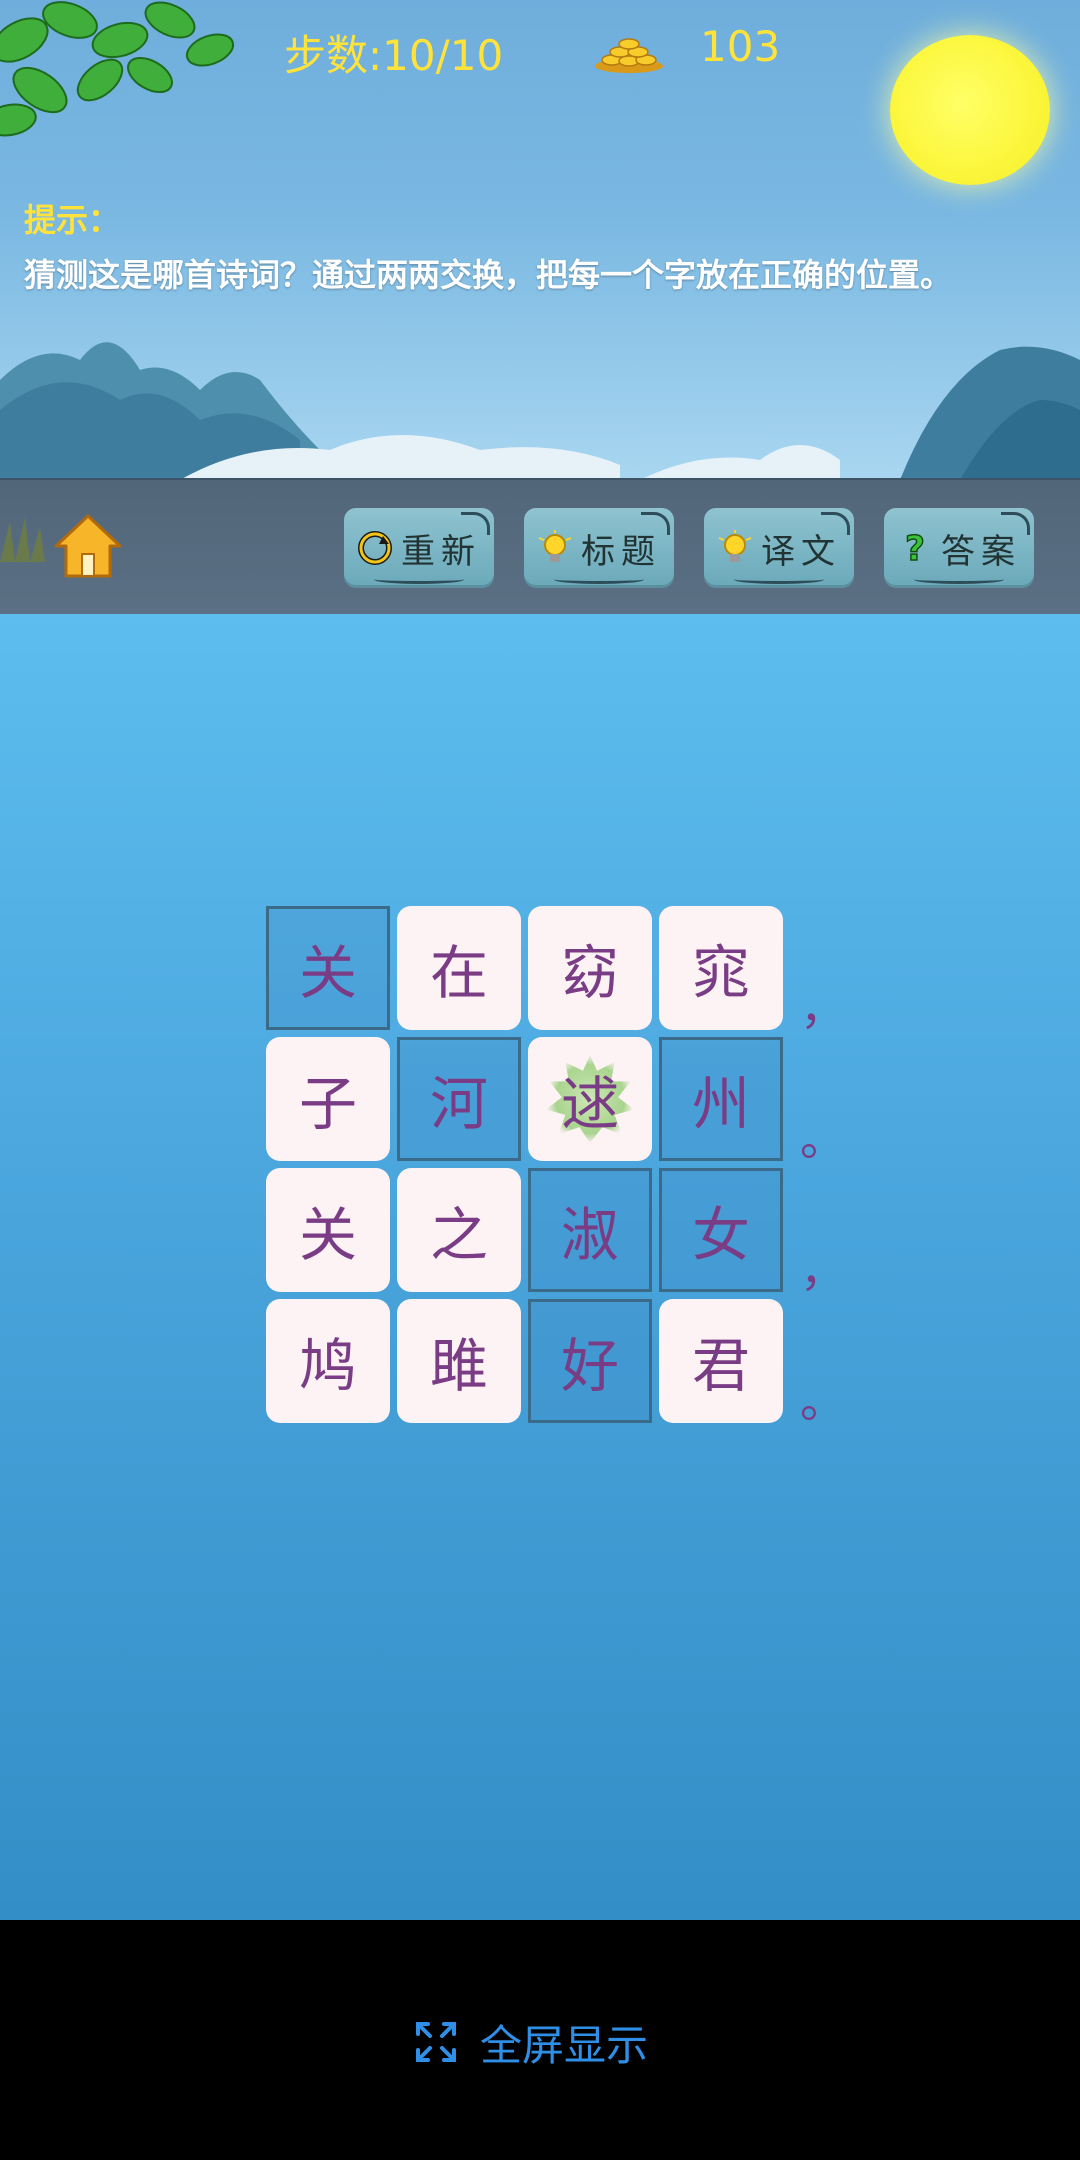 This screenshot has width=1080, height=2160. I want to click on grid-cell: 雎, so click(459, 1361).